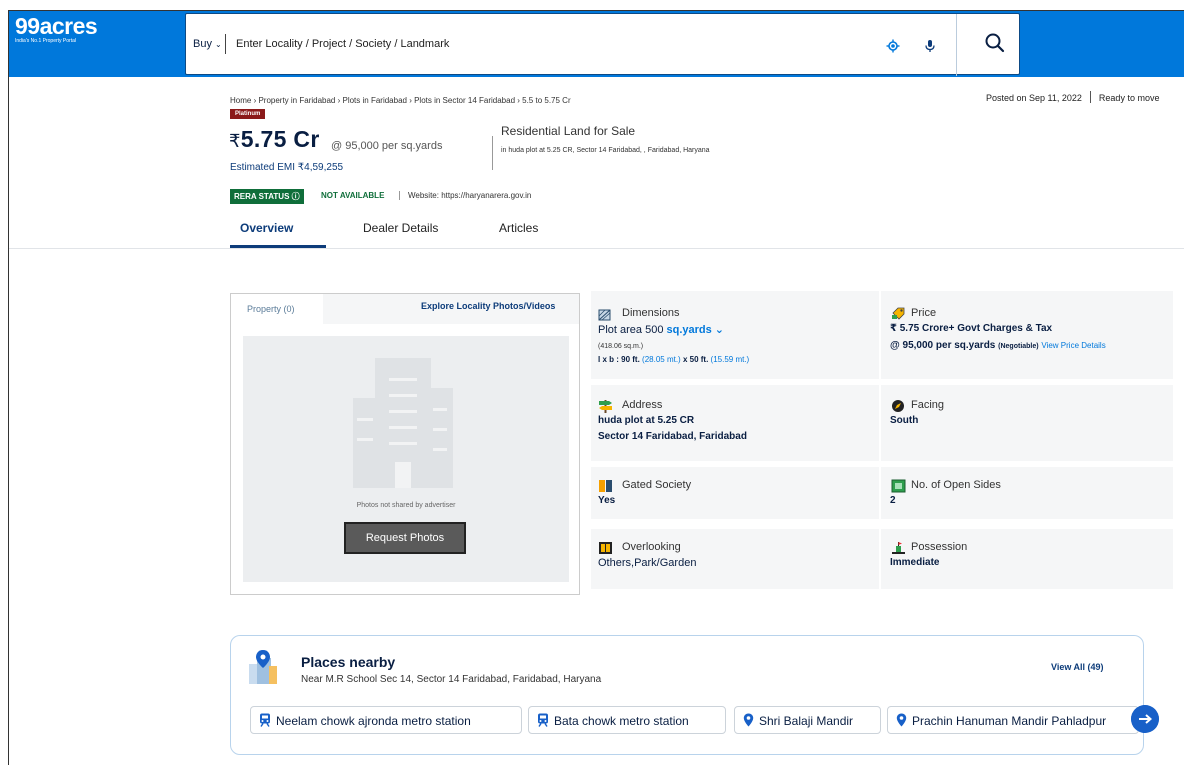 The width and height of the screenshot is (1184, 765). Describe the element at coordinates (915, 562) in the screenshot. I see `possession-value: Immediate` at that location.